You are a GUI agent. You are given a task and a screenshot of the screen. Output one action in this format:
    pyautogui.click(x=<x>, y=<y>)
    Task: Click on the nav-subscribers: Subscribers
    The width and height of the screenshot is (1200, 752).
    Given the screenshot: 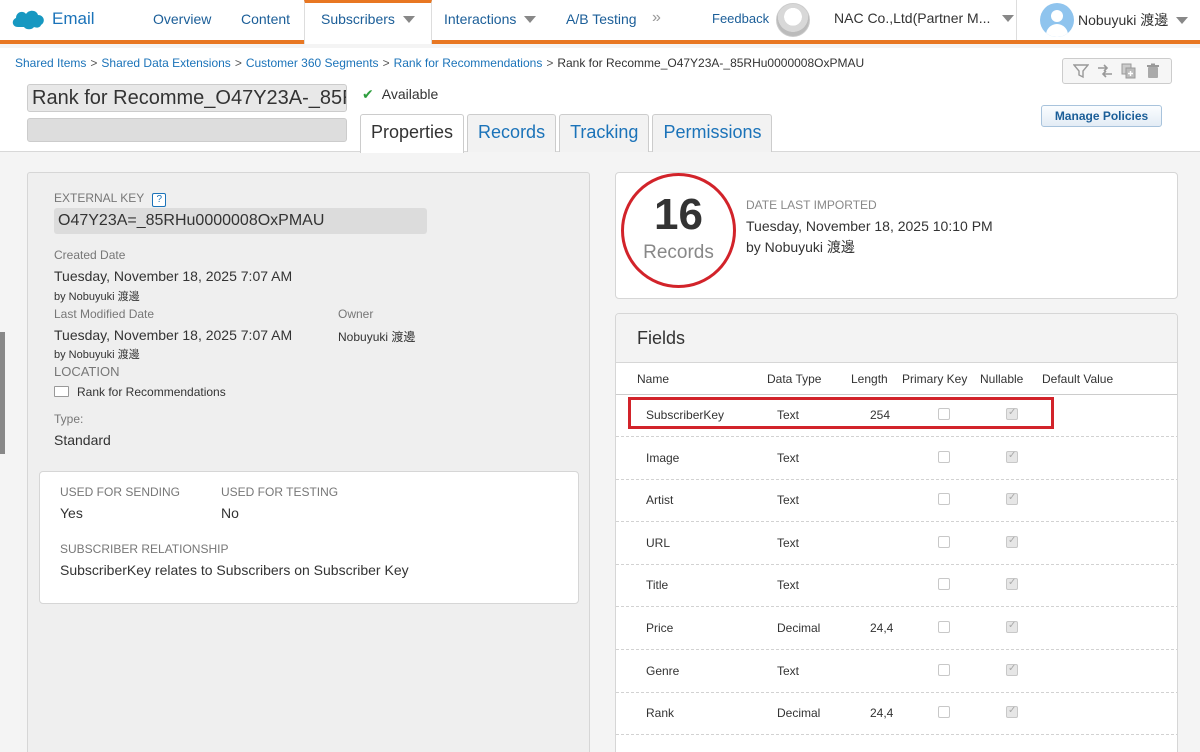 What is the action you would take?
    pyautogui.click(x=368, y=22)
    